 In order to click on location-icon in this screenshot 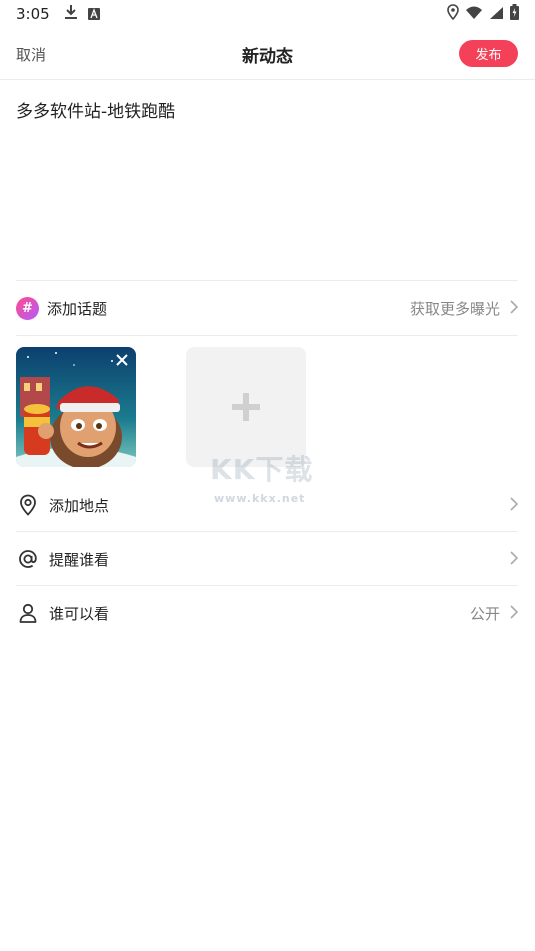, I will do `click(453, 14)`.